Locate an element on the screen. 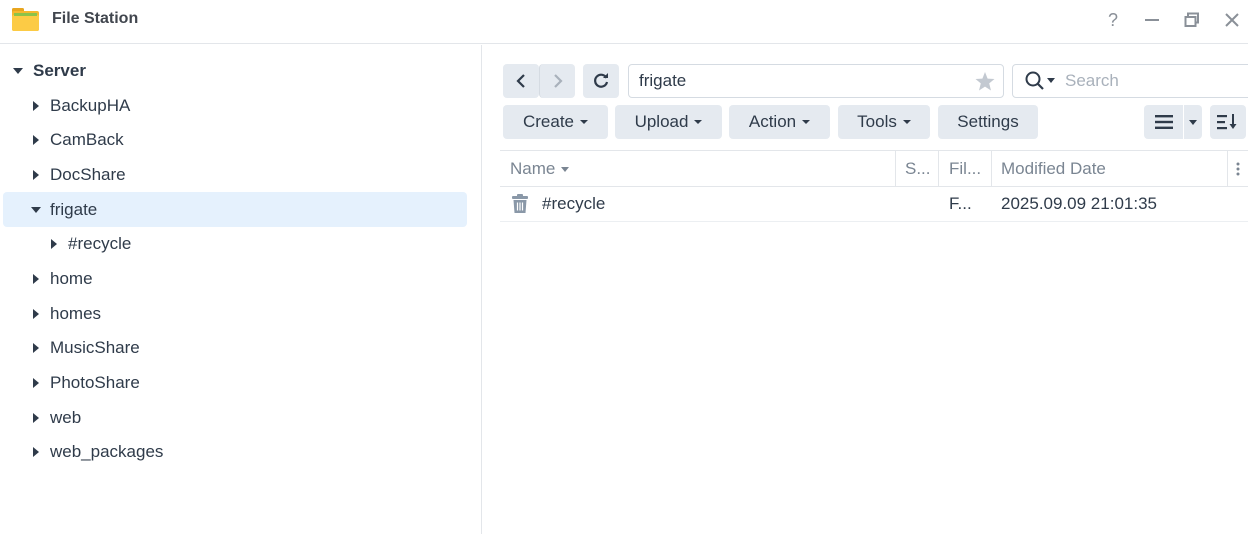 The height and width of the screenshot is (534, 1248). tree-item-label: #recycle is located at coordinates (100, 243).